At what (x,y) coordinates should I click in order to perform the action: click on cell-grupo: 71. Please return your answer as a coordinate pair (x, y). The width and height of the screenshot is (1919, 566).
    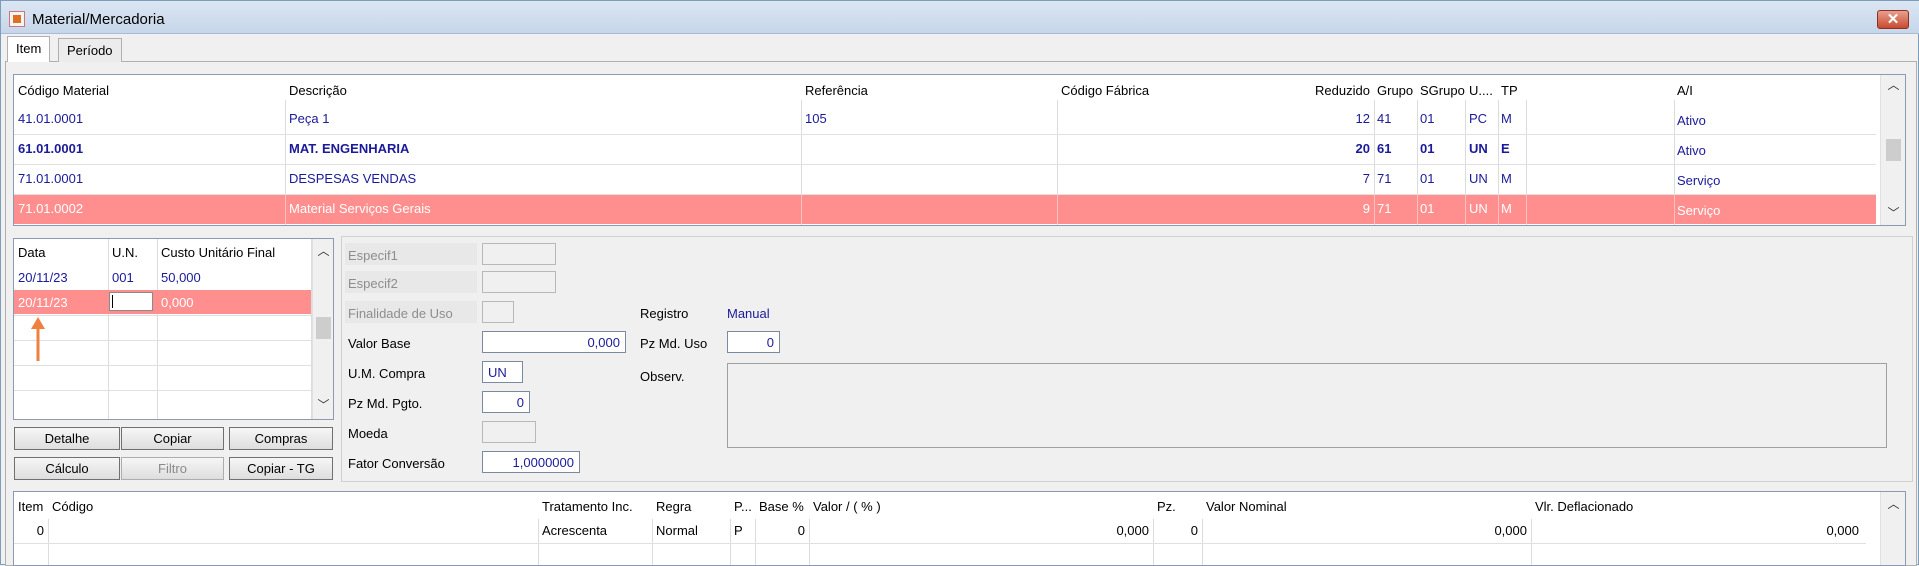
    Looking at the image, I should click on (1384, 178).